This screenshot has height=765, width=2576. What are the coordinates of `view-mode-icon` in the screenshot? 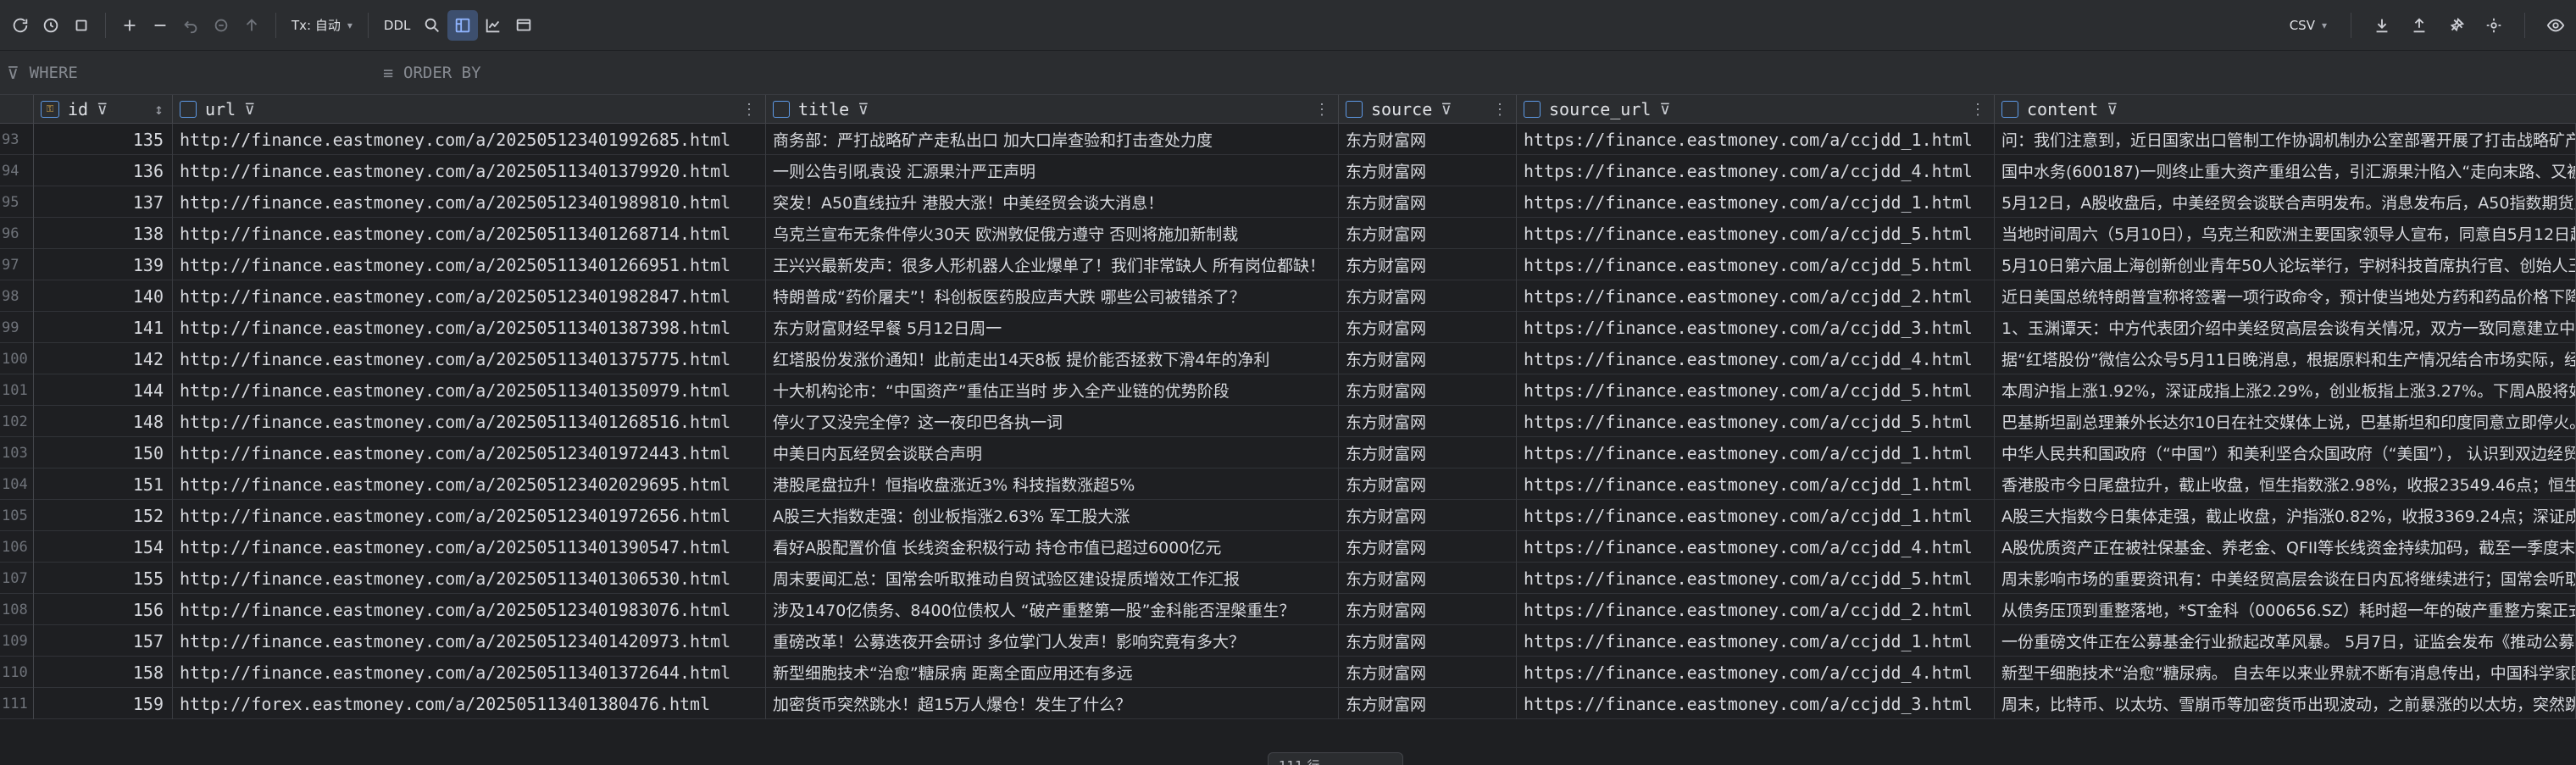 It's located at (463, 25).